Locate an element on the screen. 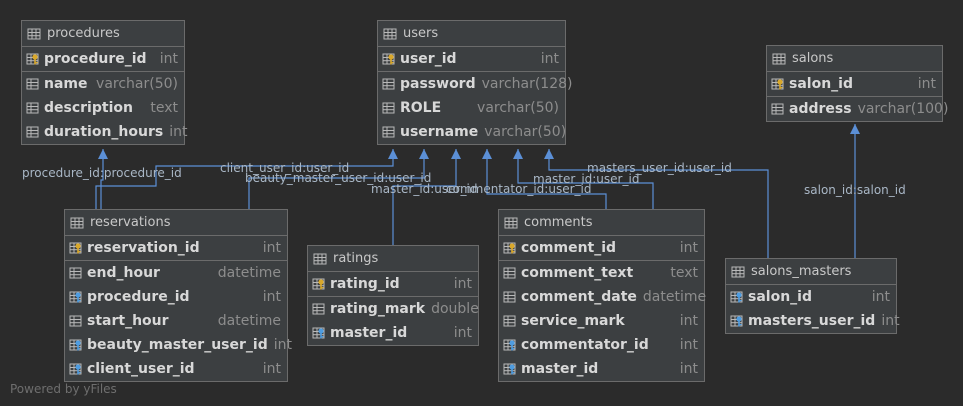 The width and height of the screenshot is (963, 406). column-row: masters_user_id int is located at coordinates (813, 321).